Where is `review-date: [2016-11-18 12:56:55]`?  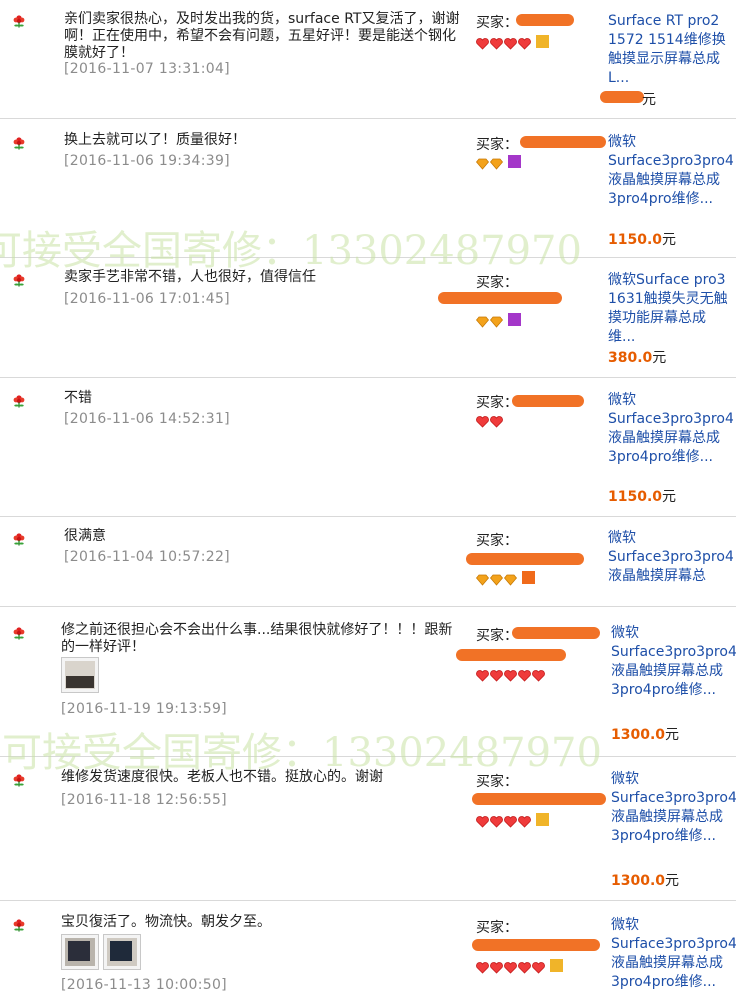
review-date: [2016-11-18 12:56:55] is located at coordinates (144, 800).